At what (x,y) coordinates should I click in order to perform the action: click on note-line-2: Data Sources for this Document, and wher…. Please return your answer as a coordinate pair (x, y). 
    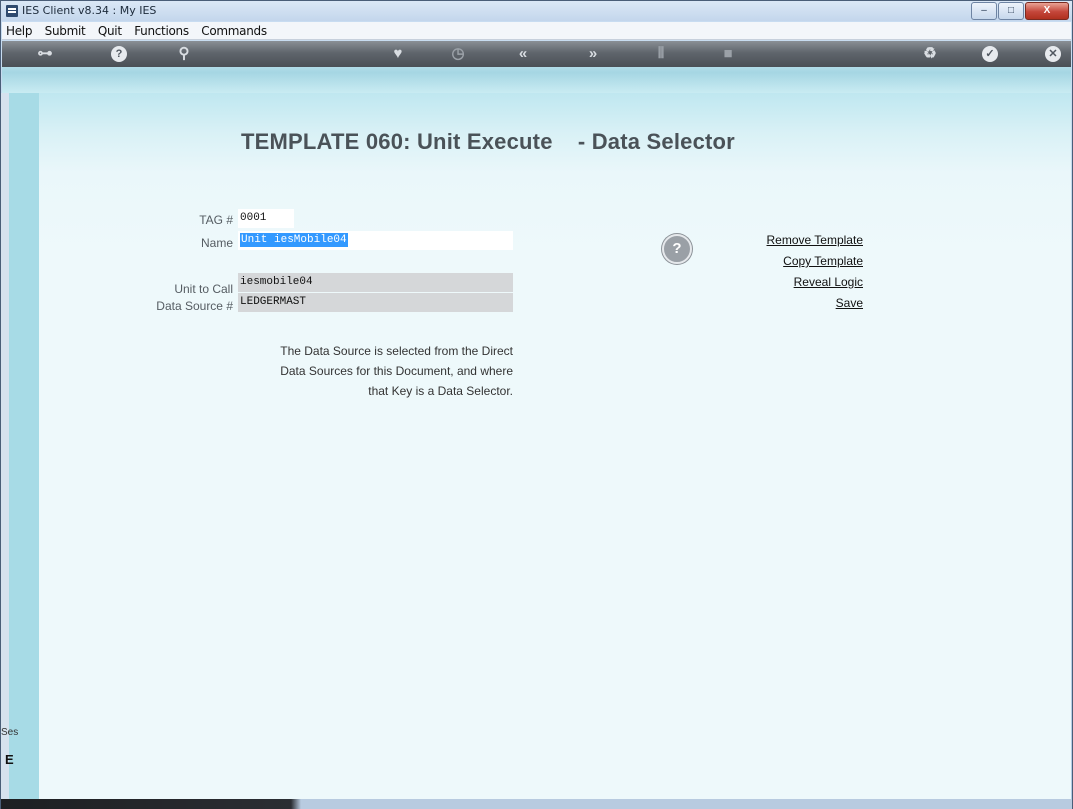
    Looking at the image, I should click on (396, 371).